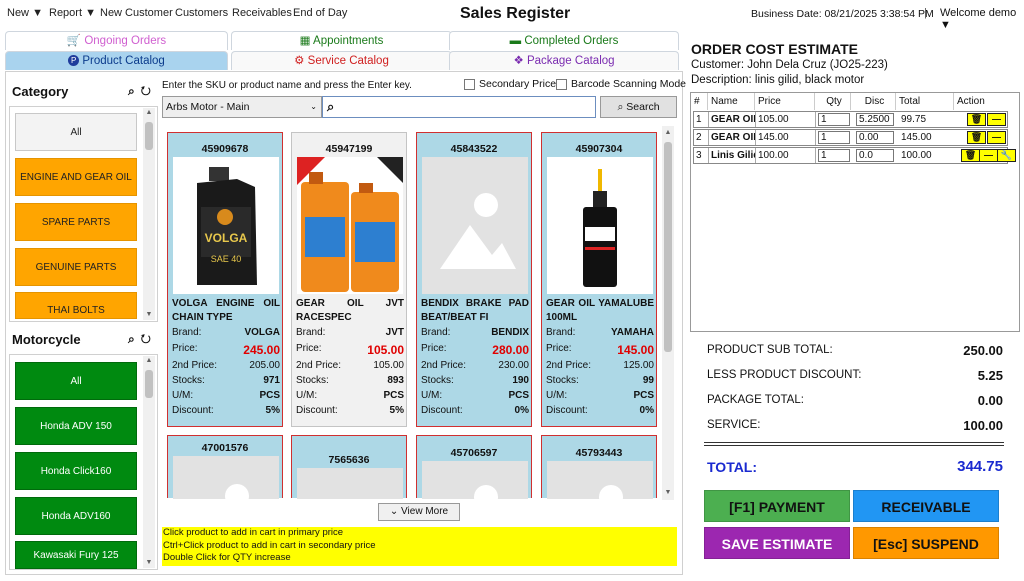 This screenshot has height=581, width=1024. I want to click on tab-product-catalog: P Product Catalog, so click(116, 60).